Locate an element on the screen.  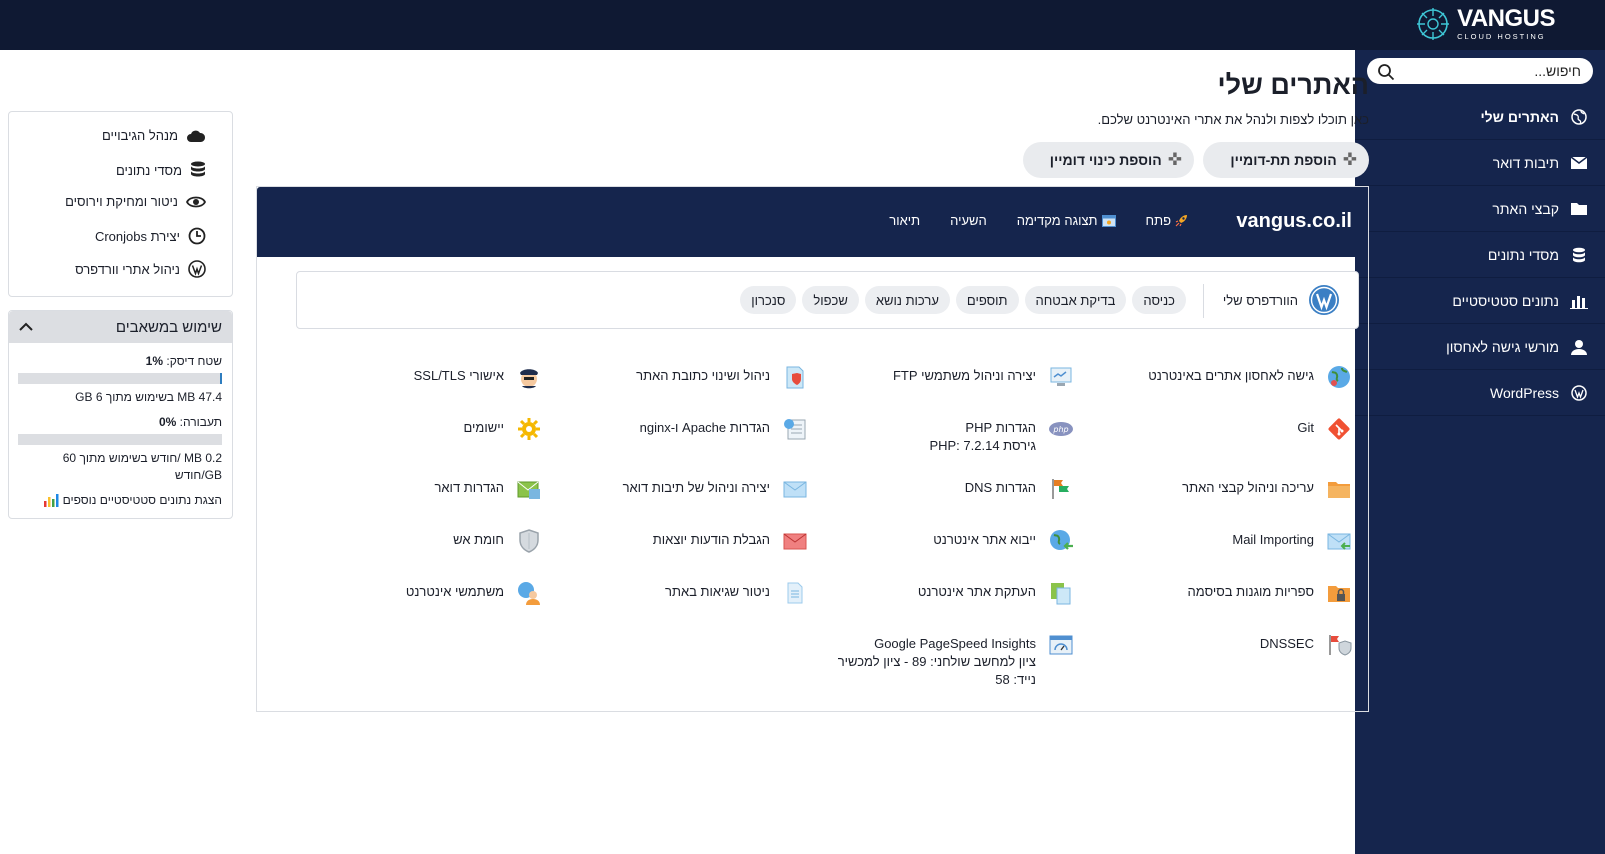
tool-label: הגבלת הודעות יוצאות is located at coordinates (711, 539).